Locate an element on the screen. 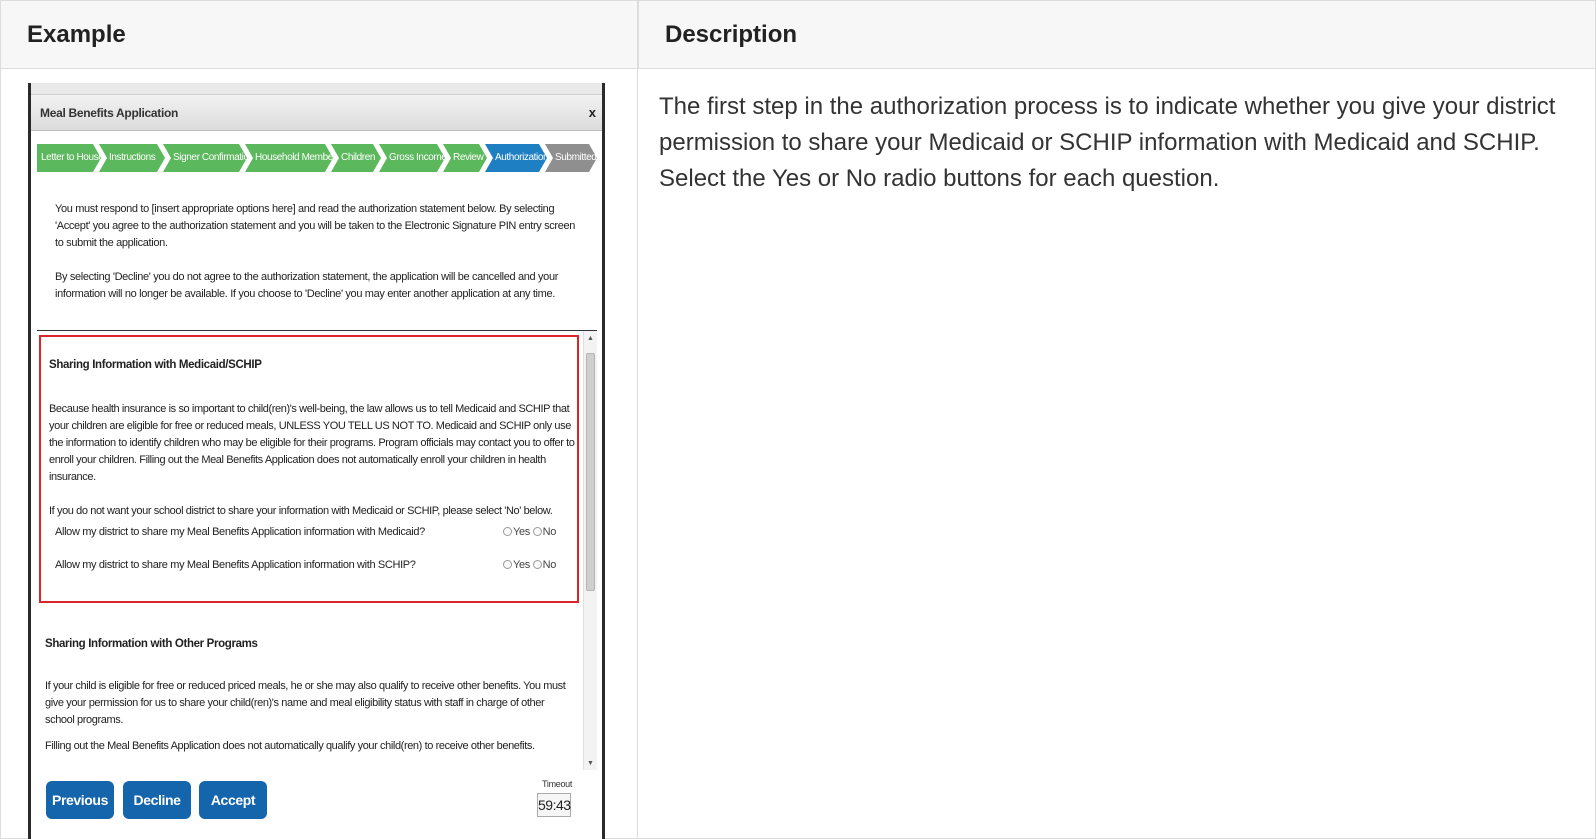 This screenshot has width=1596, height=839. dialog-footer: Previous Decline Accept Timeout 59:43 is located at coordinates (316, 805).